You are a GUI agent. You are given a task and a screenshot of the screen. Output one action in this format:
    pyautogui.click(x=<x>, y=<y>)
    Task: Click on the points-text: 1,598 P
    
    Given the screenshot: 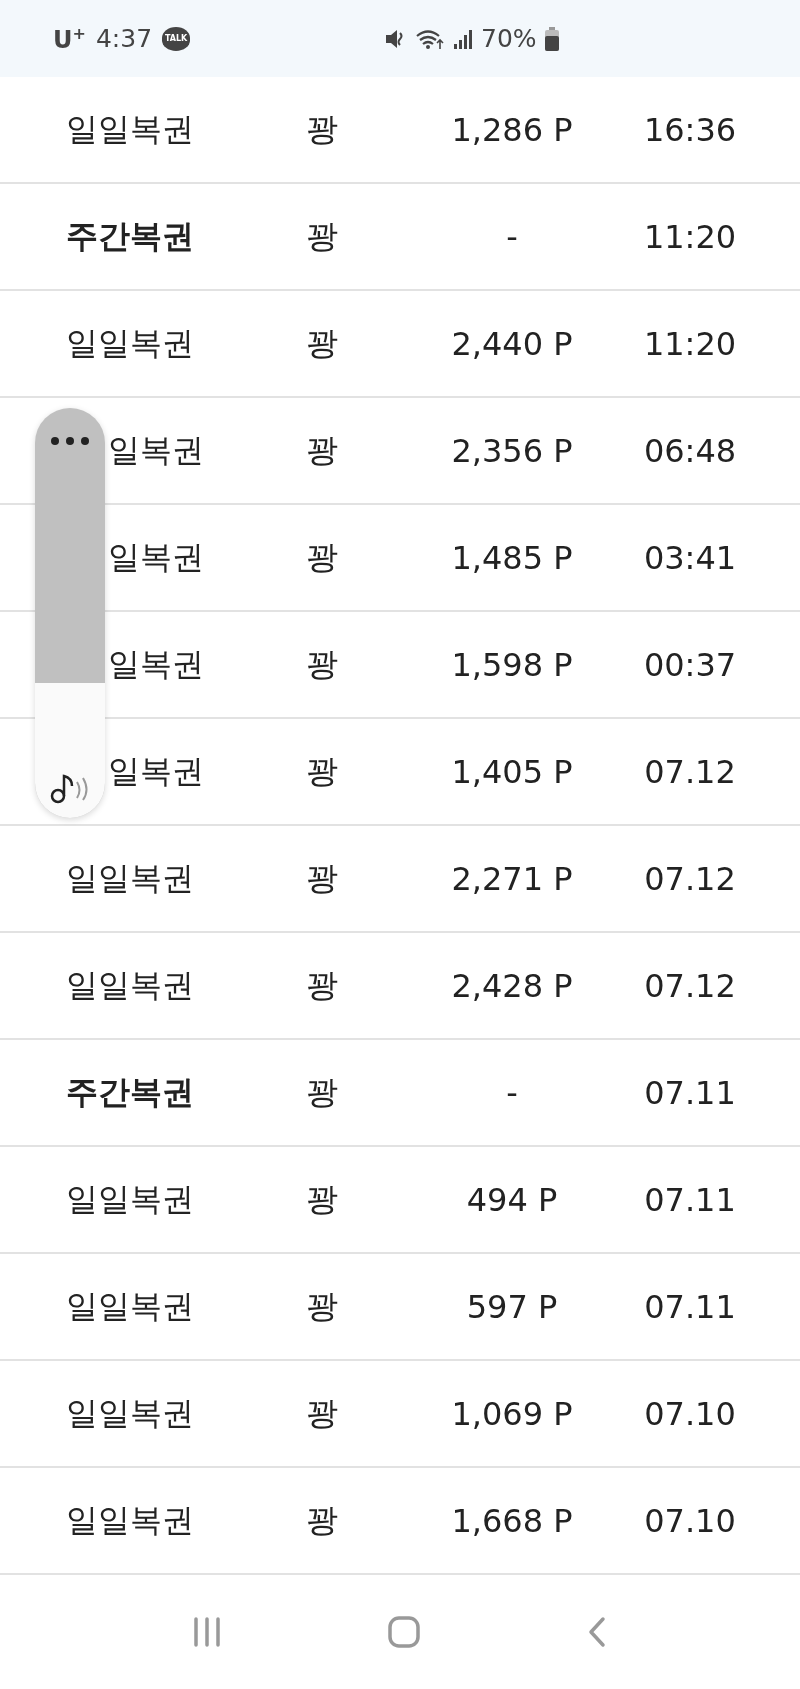 What is the action you would take?
    pyautogui.click(x=512, y=664)
    